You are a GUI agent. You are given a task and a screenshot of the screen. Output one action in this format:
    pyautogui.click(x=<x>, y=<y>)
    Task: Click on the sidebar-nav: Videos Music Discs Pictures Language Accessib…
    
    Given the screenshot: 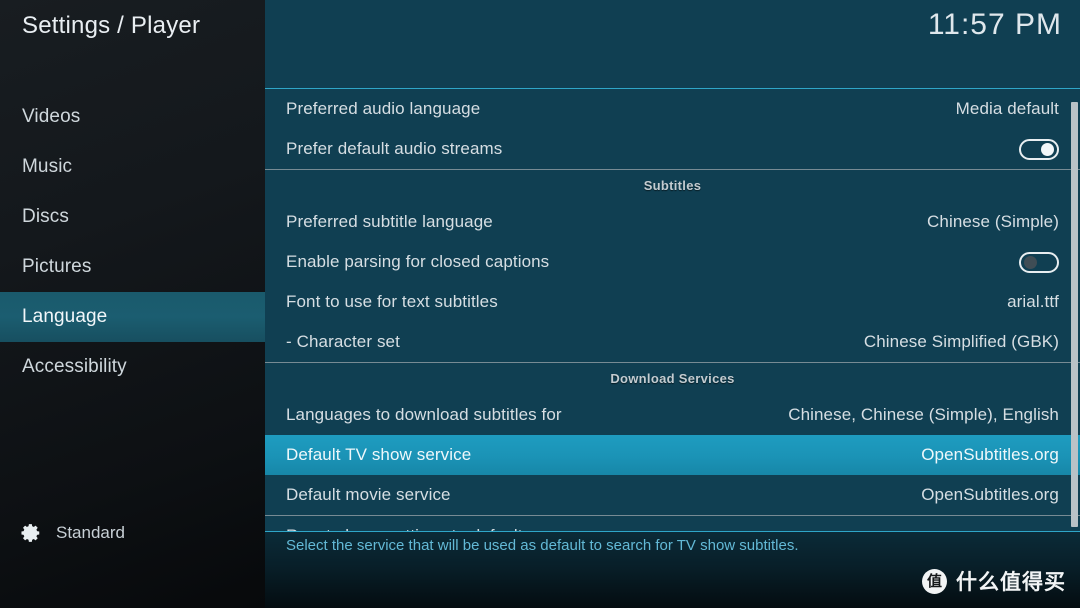 What is the action you would take?
    pyautogui.click(x=132, y=242)
    